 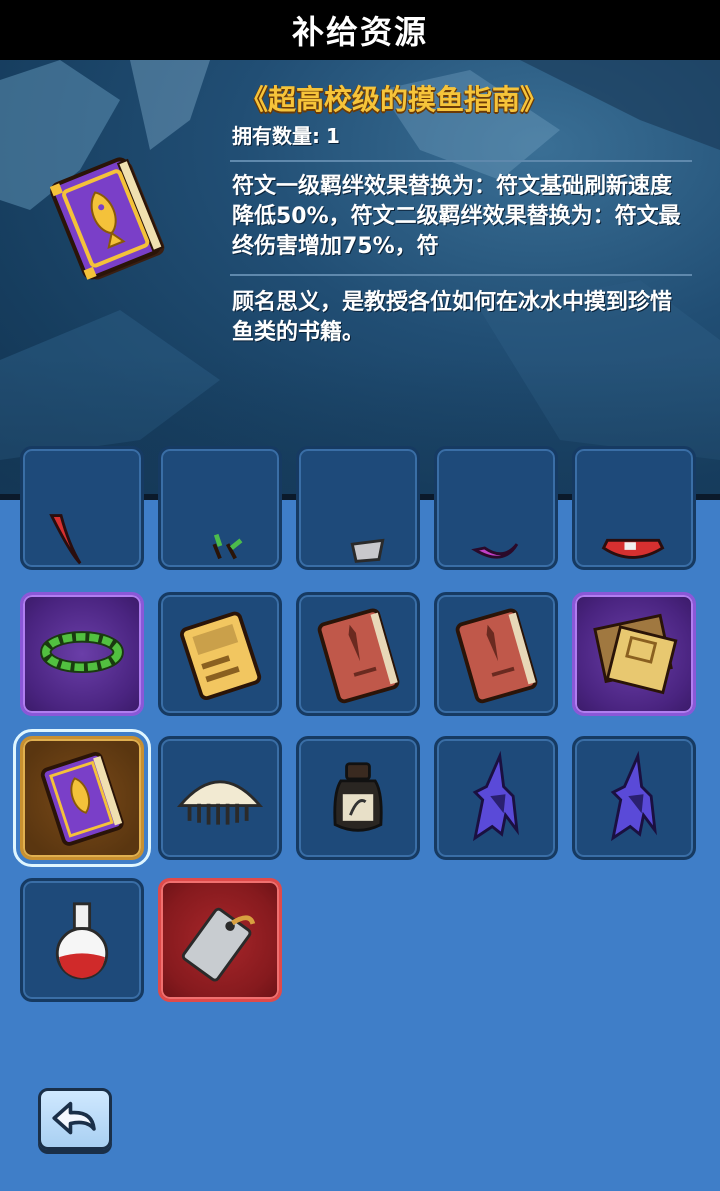 I want to click on comb-icon, so click(x=220, y=802).